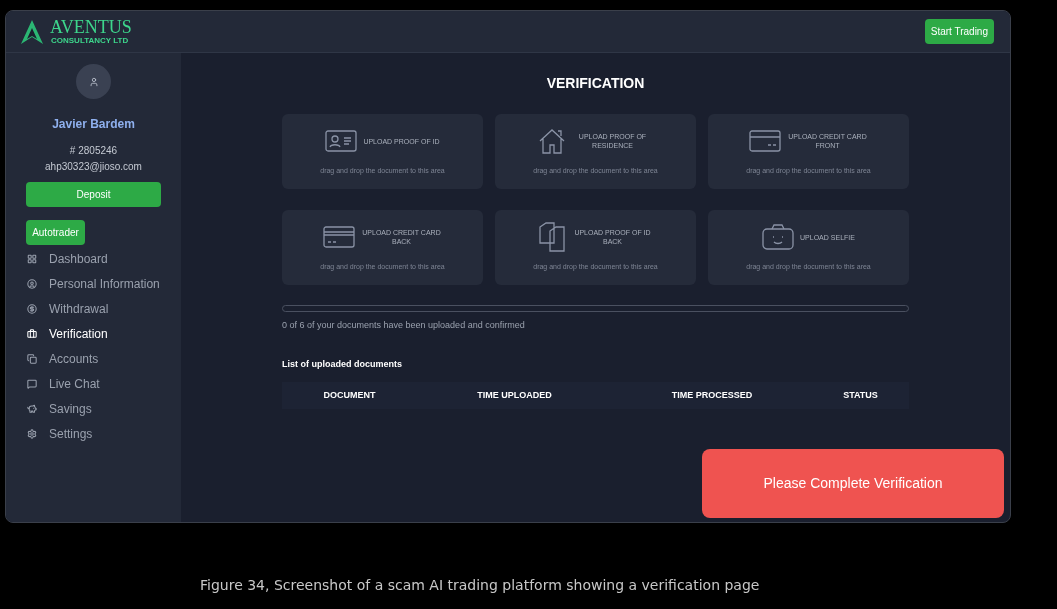 The image size is (1057, 609). What do you see at coordinates (32, 31) in the screenshot?
I see `logo-icon` at bounding box center [32, 31].